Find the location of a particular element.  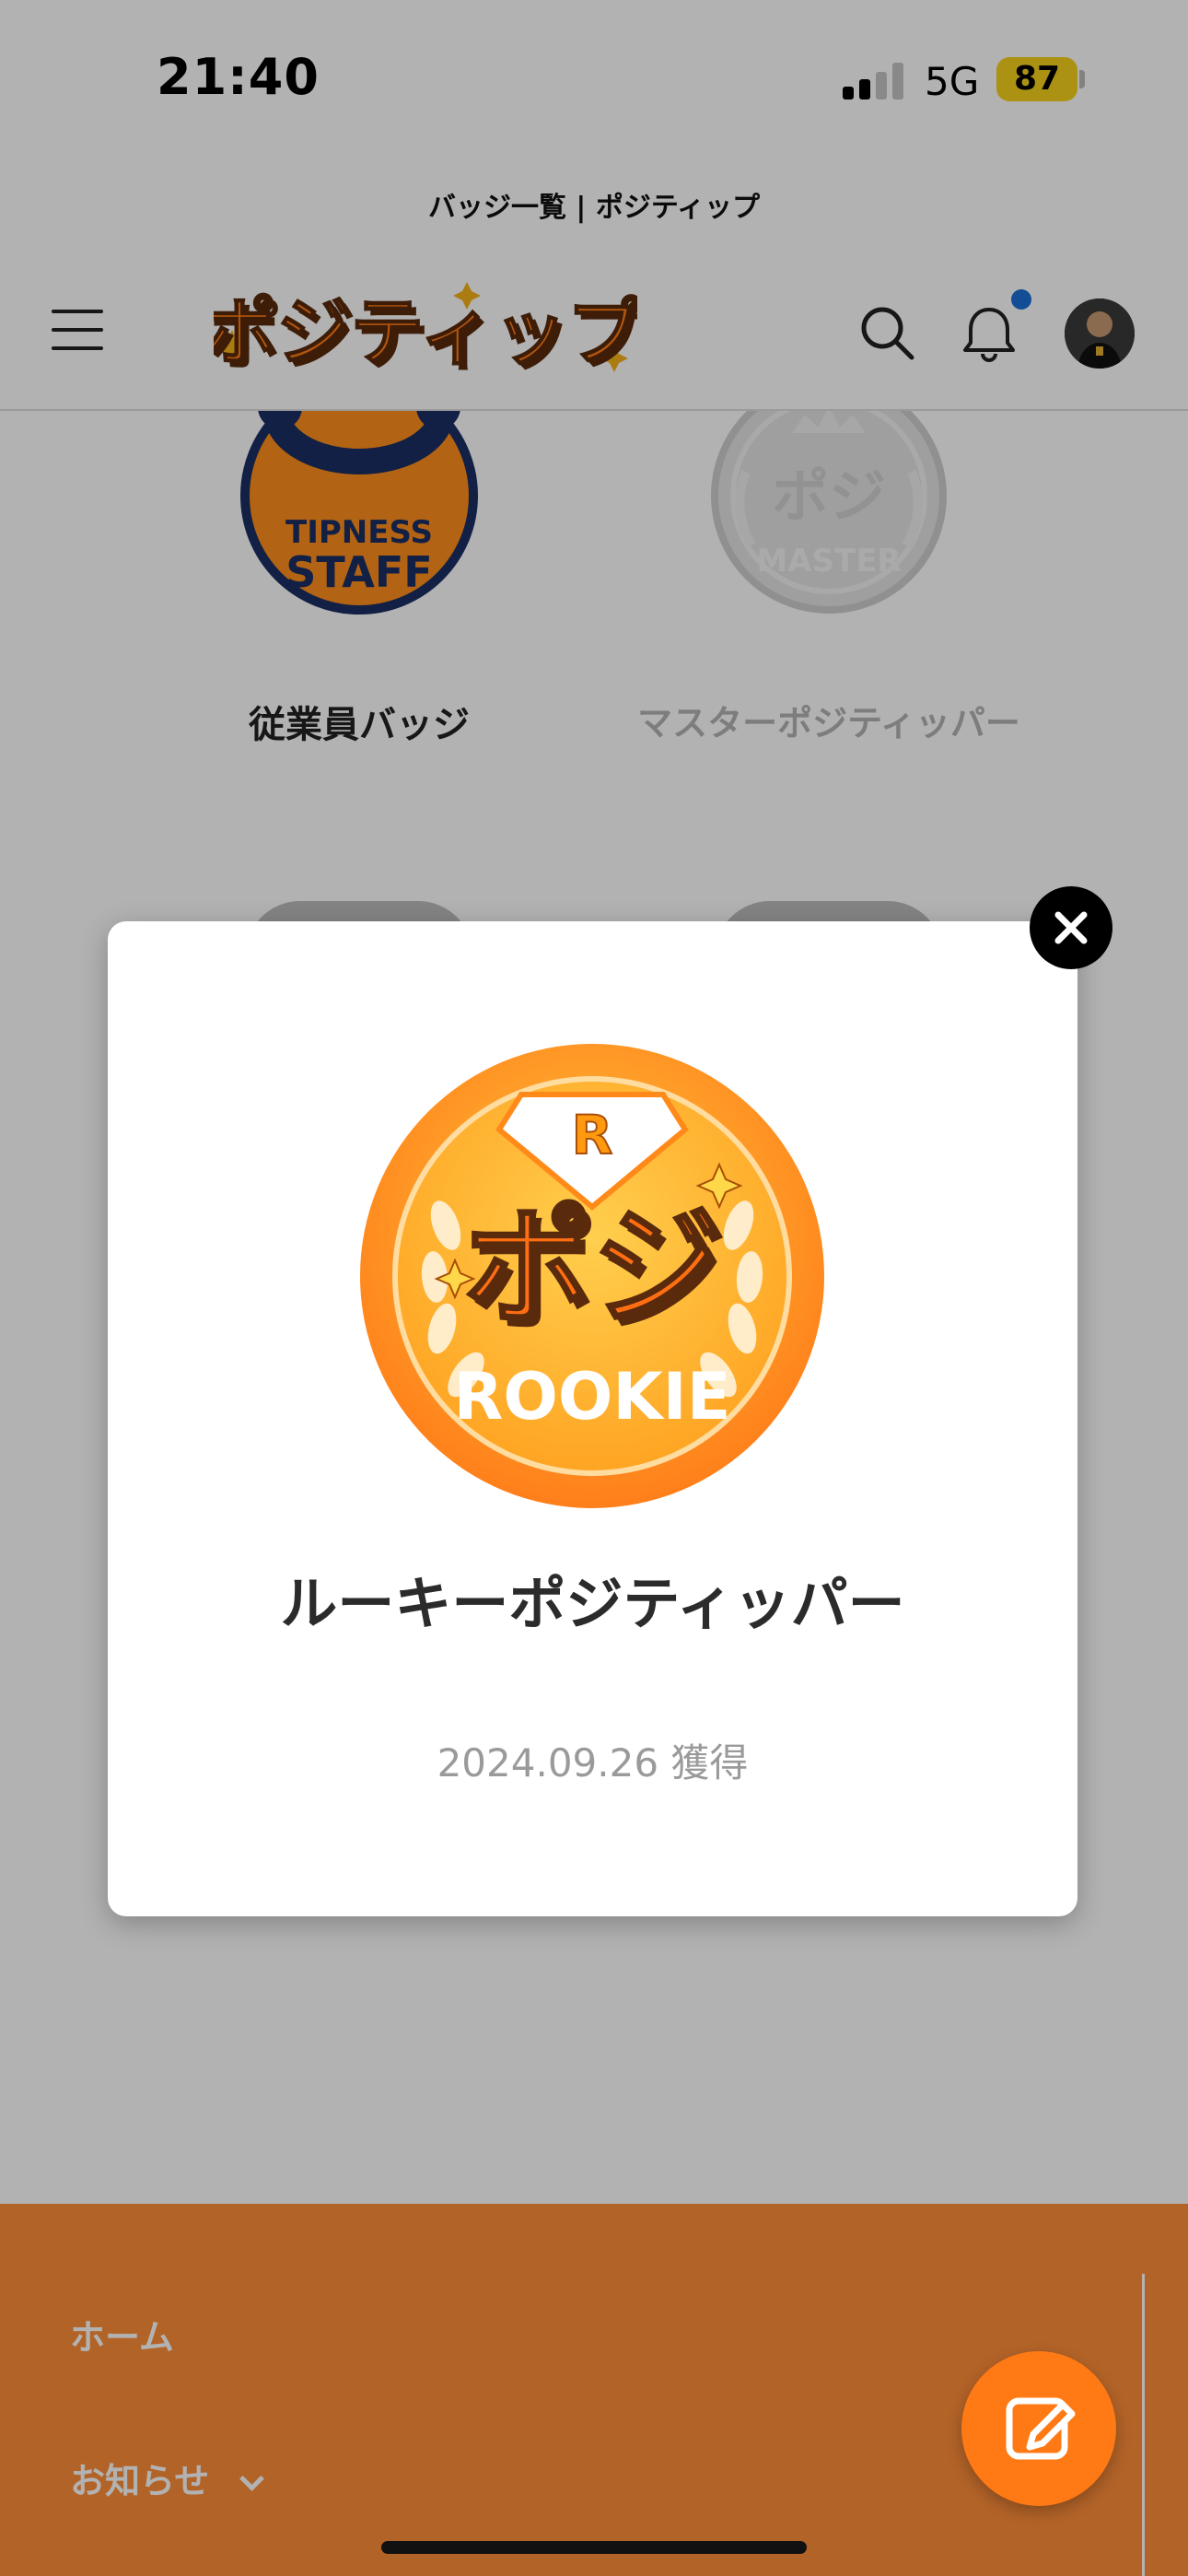

new-post-button is located at coordinates (1038, 2428).